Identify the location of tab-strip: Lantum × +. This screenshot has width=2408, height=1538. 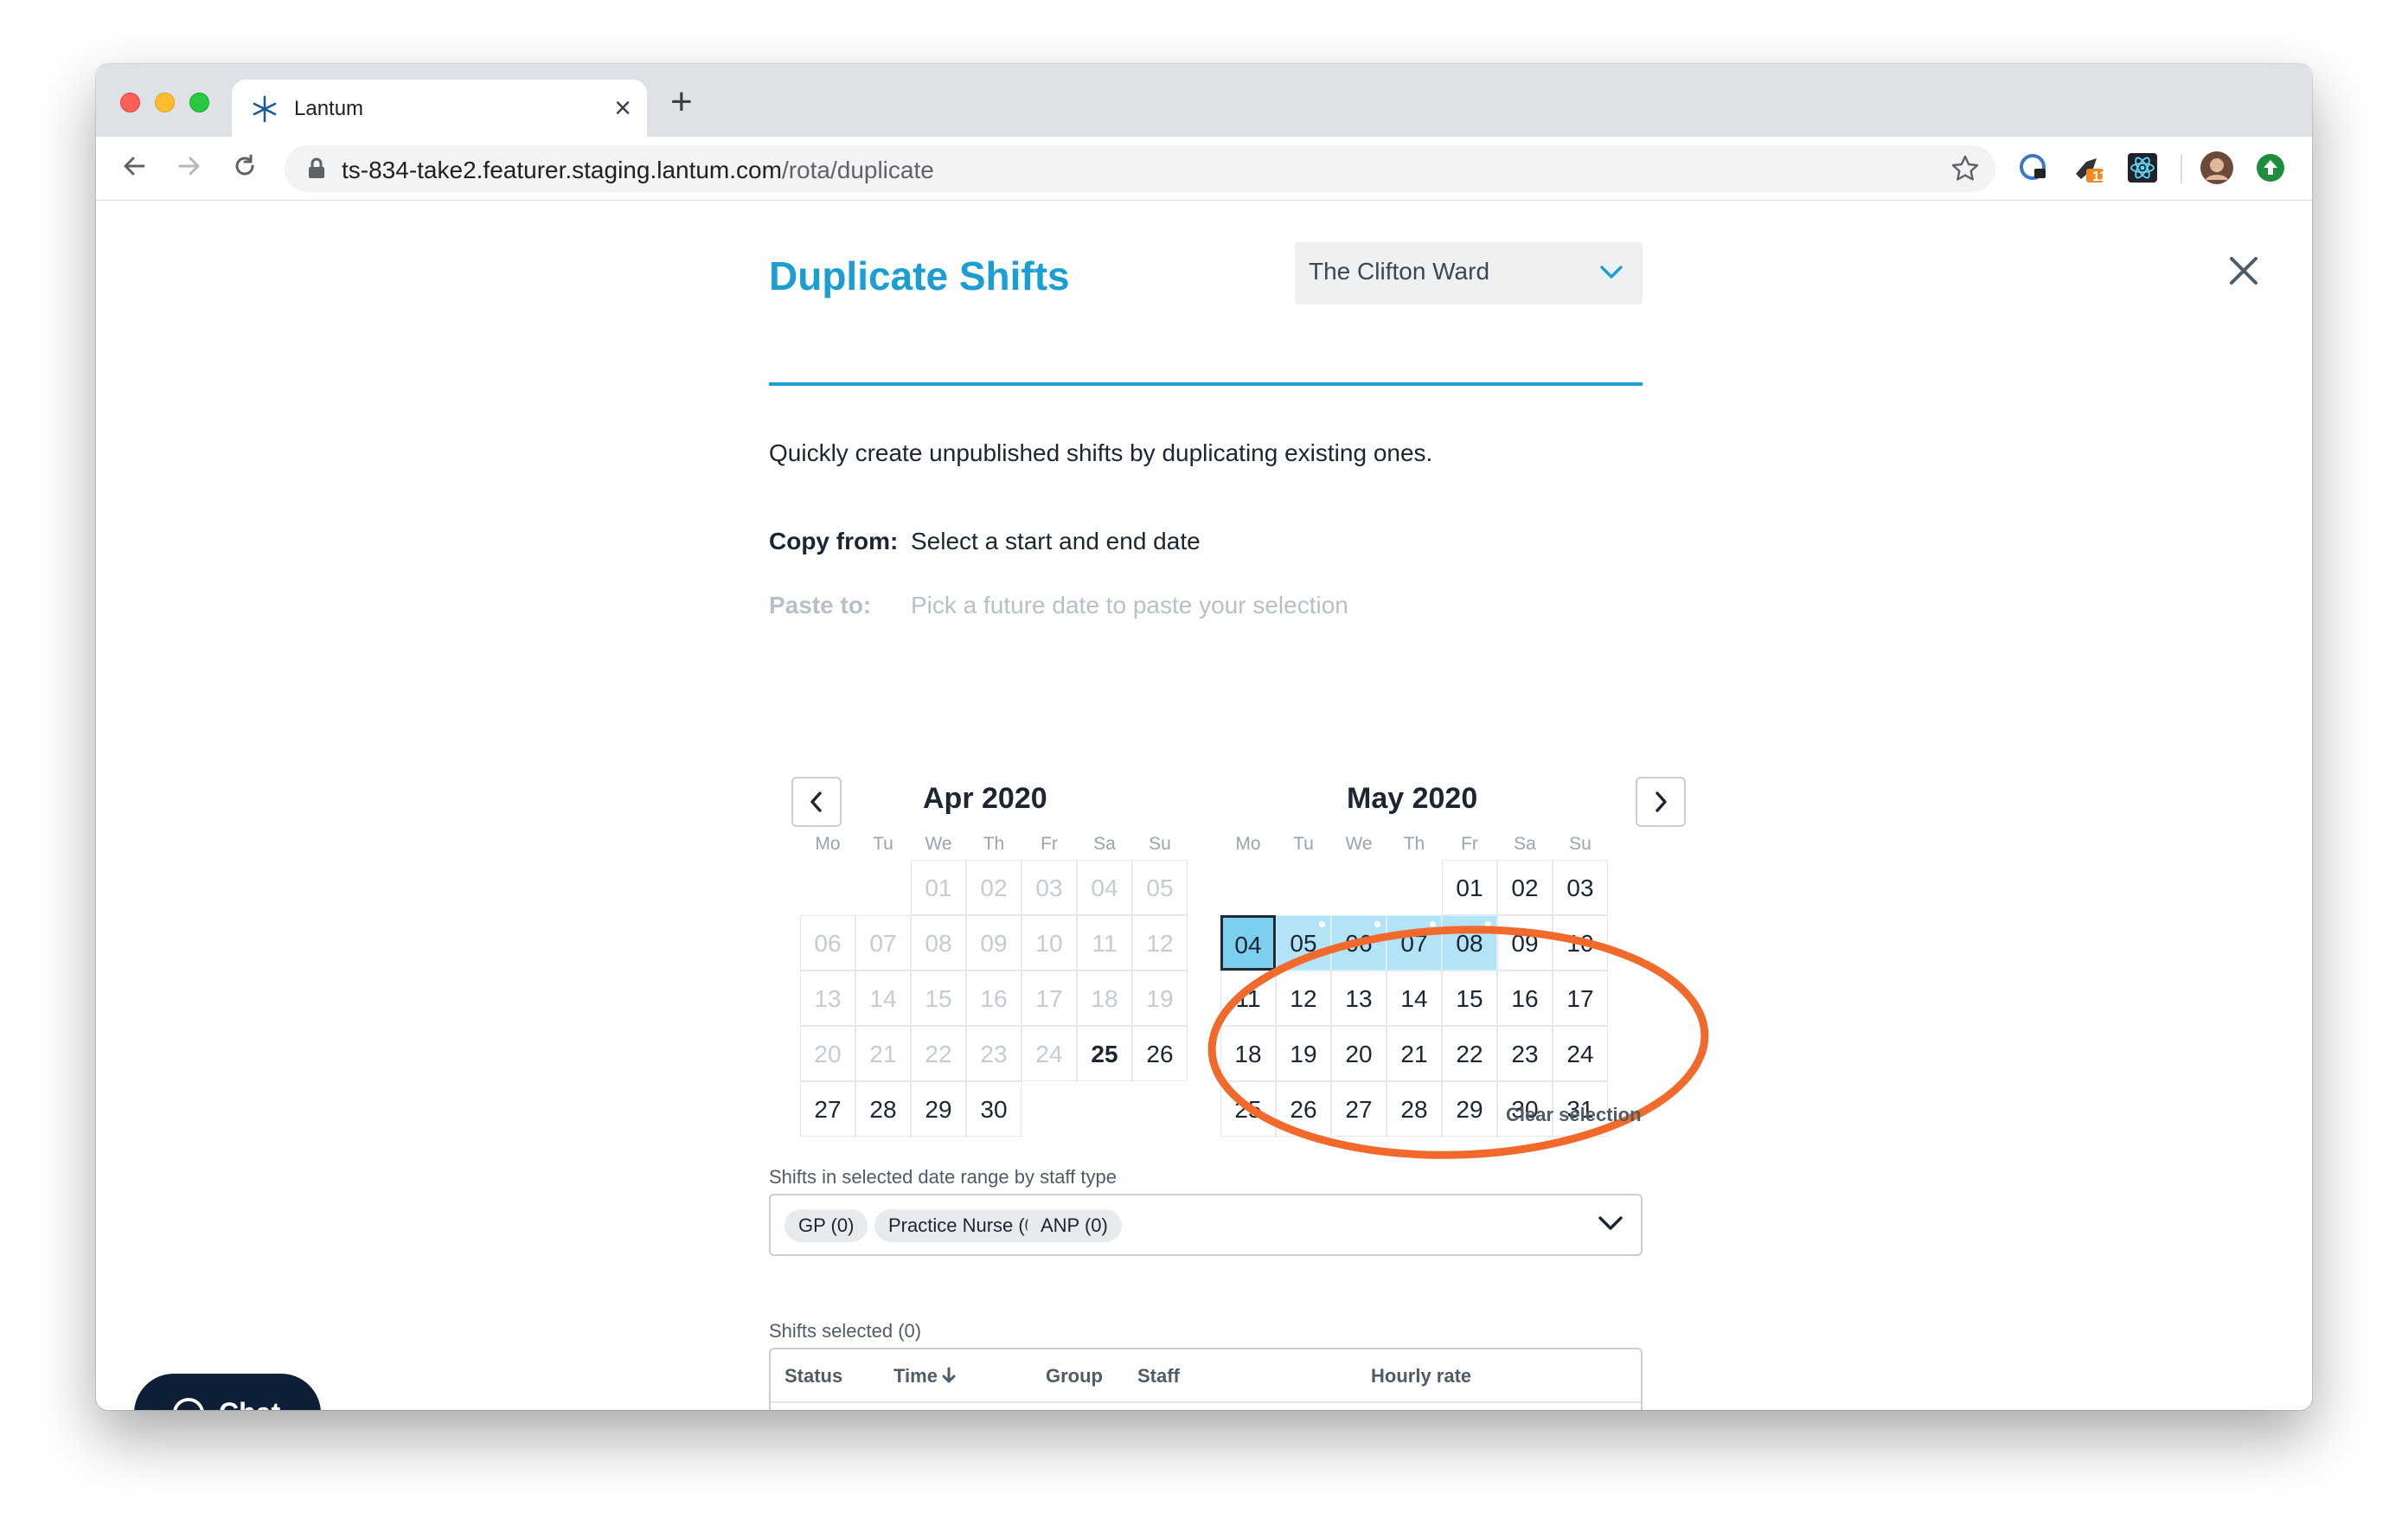
(1204, 100).